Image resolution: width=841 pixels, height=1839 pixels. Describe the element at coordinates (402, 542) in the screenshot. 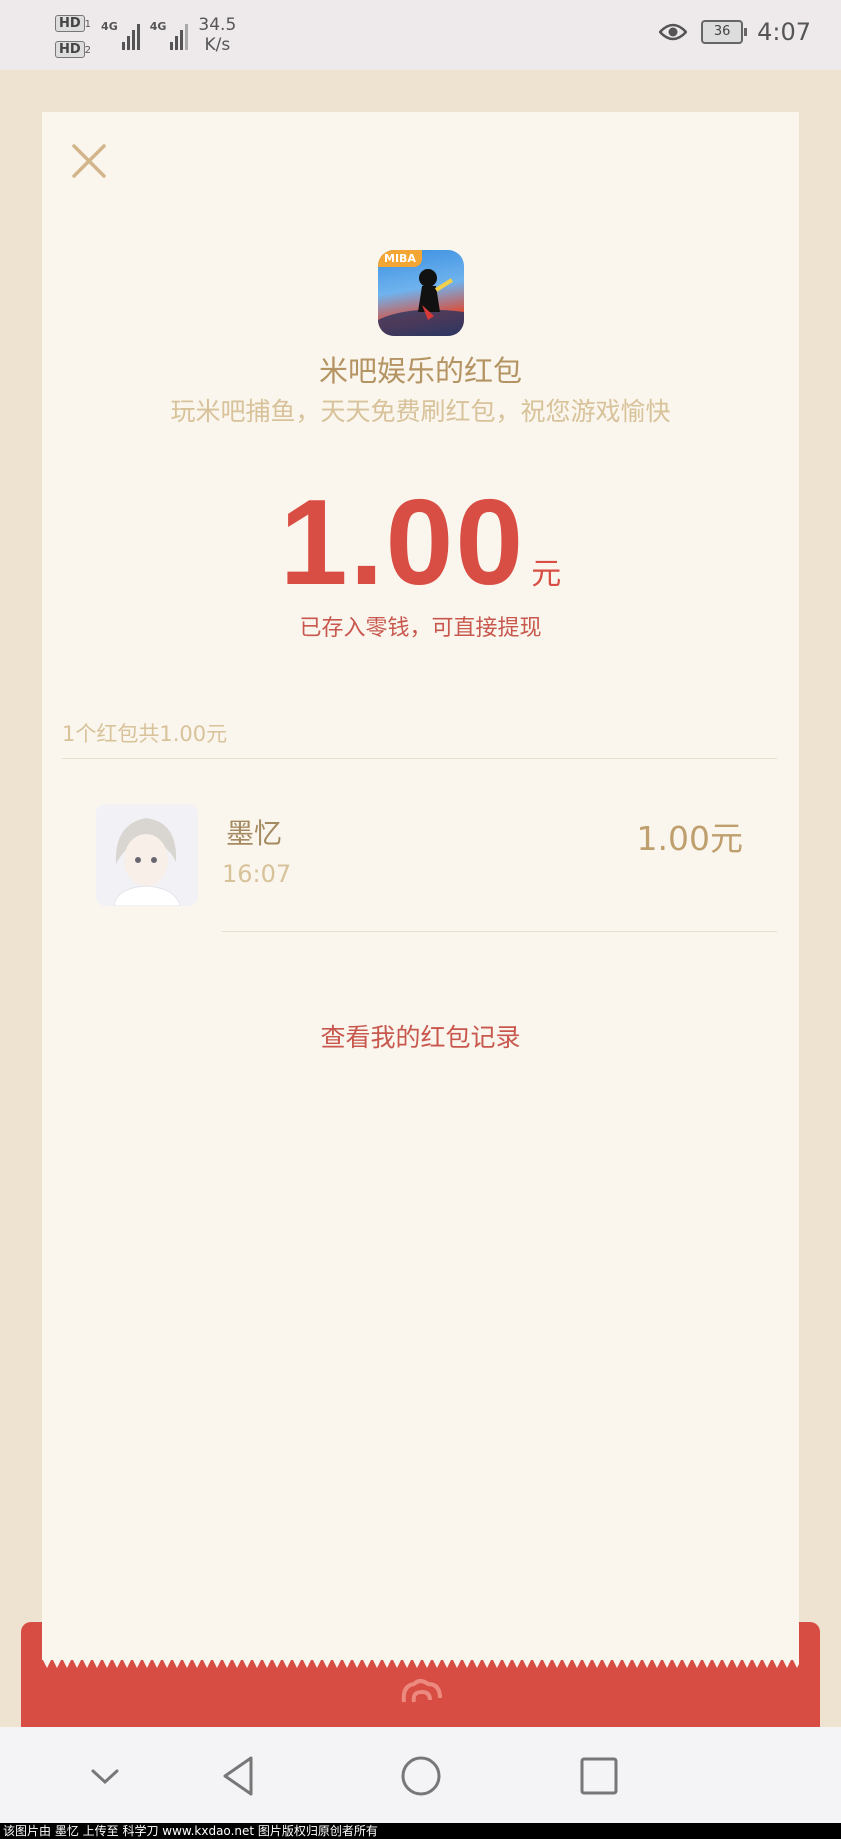

I see `amount-value: 1.00` at that location.